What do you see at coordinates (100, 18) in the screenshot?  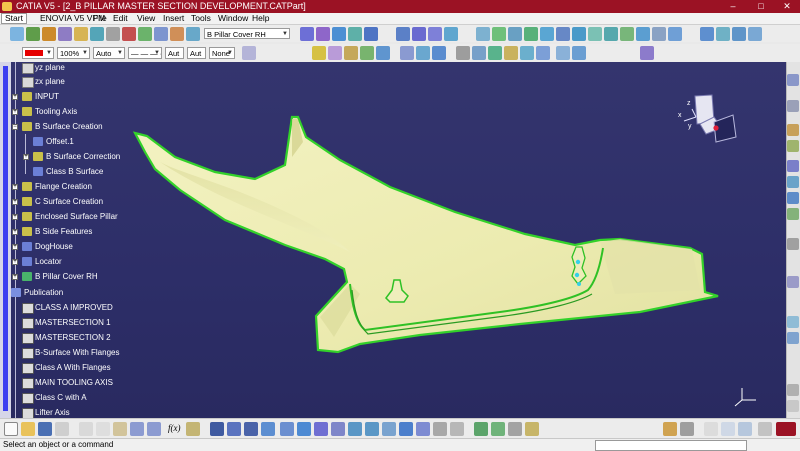 I see `menu-file: File` at bounding box center [100, 18].